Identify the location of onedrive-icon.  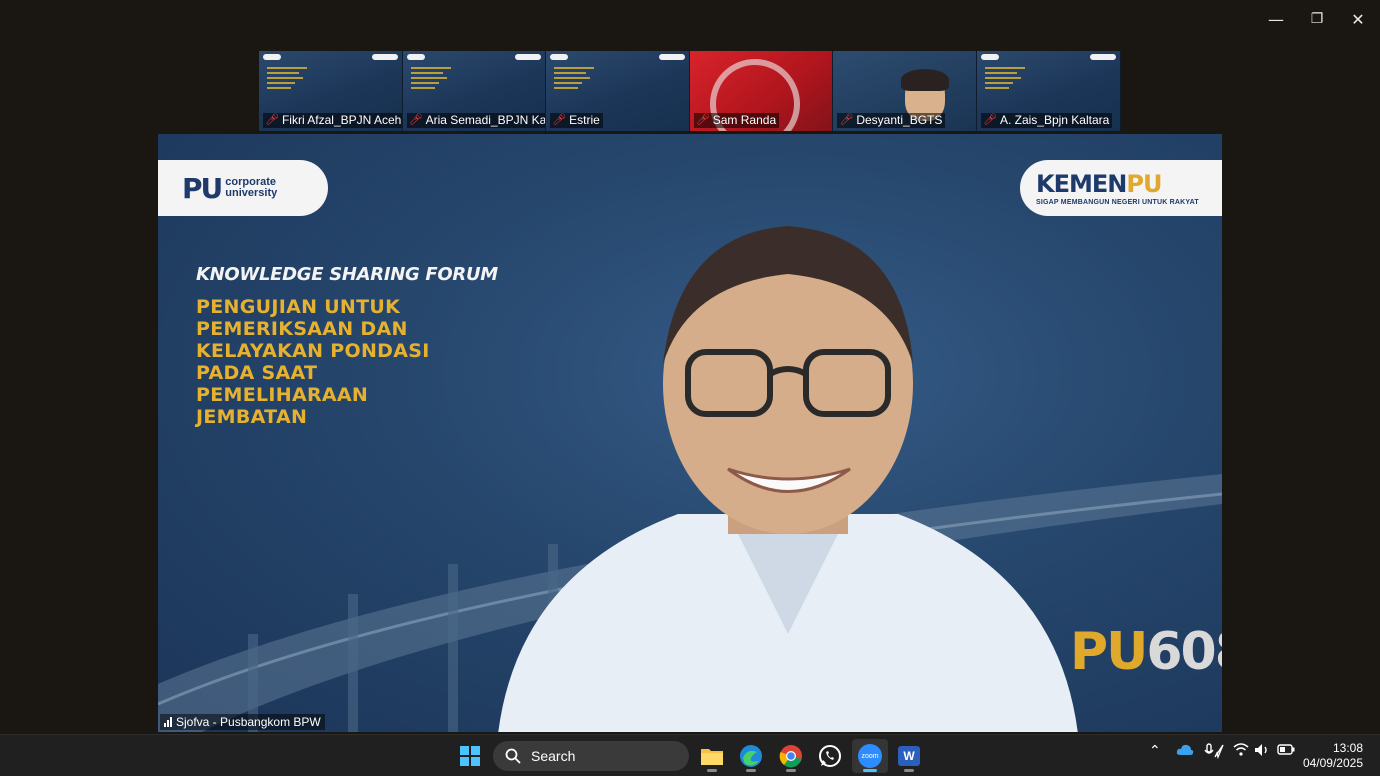
(1185, 751).